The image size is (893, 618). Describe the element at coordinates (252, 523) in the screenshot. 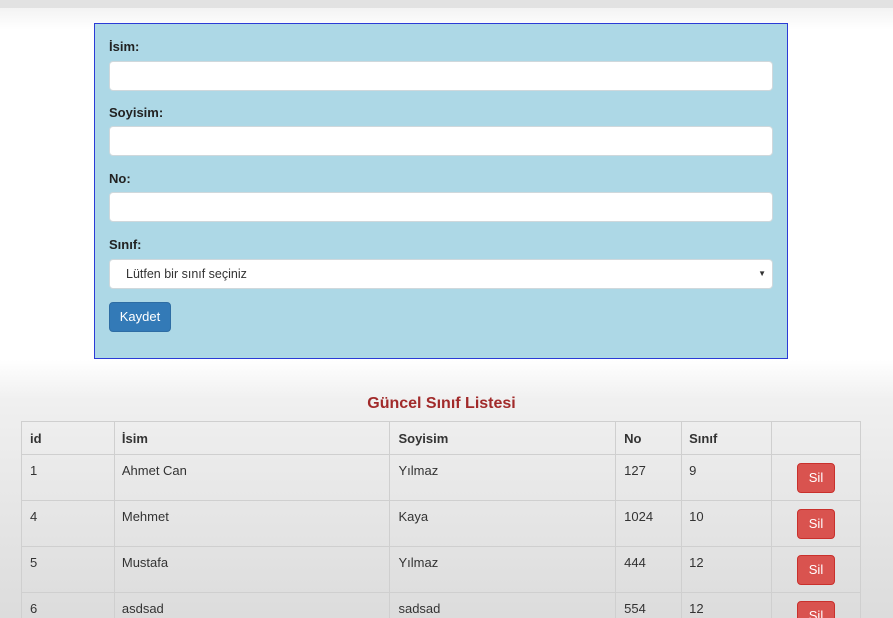

I see `cell-isim: Mehmet` at that location.